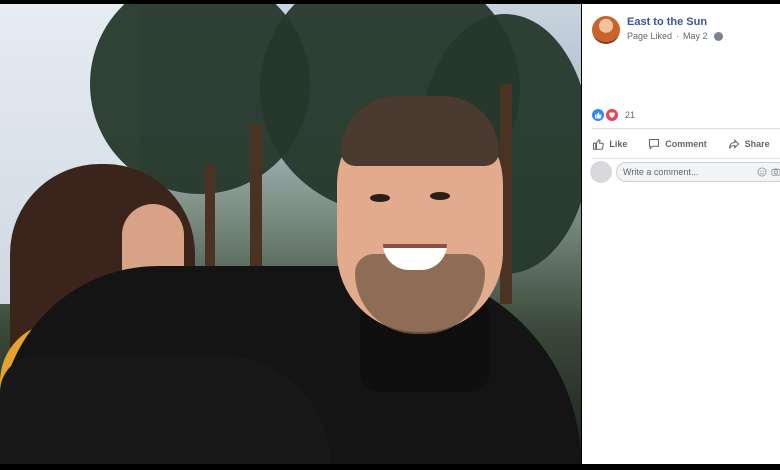 This screenshot has width=780, height=470. Describe the element at coordinates (768, 172) in the screenshot. I see `comment-icons` at that location.